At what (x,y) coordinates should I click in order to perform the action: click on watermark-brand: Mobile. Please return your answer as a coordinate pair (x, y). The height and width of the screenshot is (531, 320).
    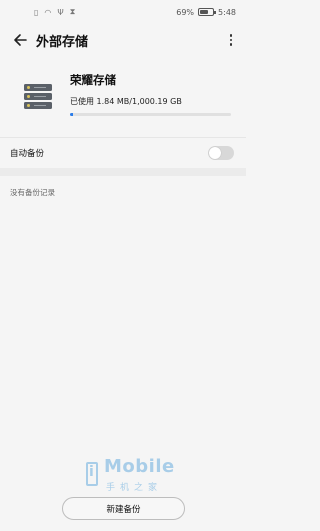
    Looking at the image, I should click on (139, 466).